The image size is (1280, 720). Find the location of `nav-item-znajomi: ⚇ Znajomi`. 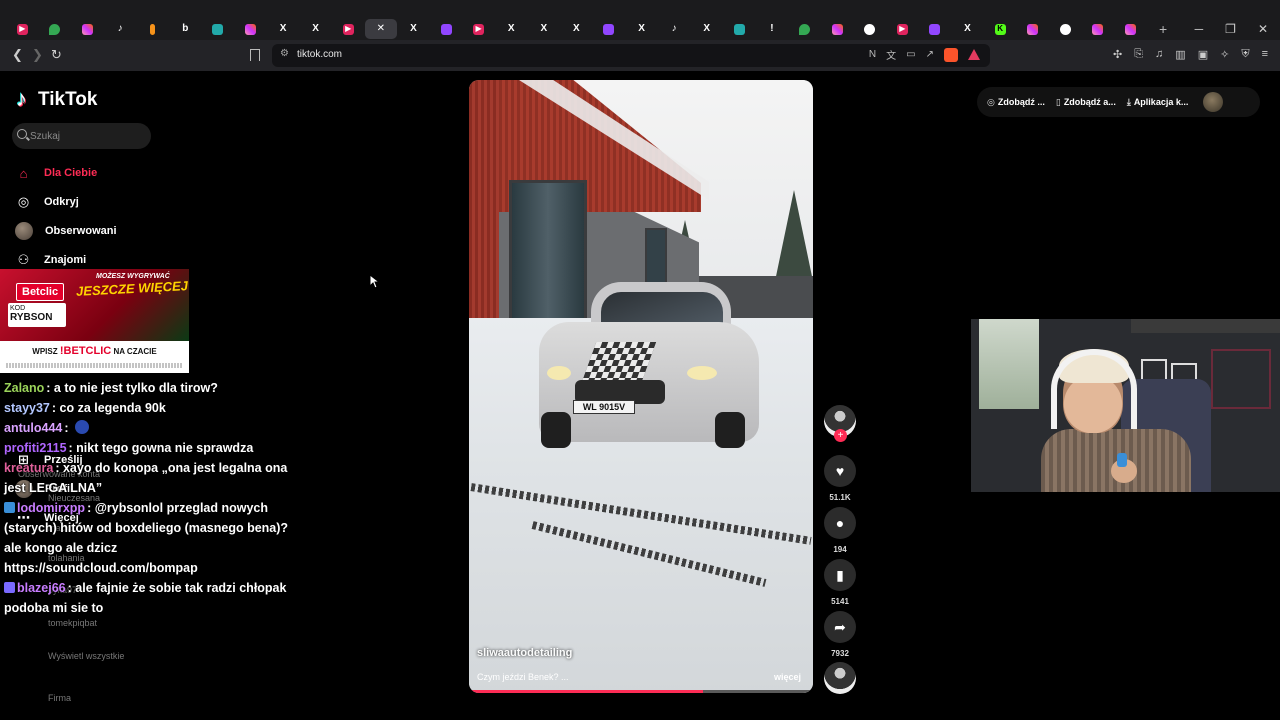

nav-item-znajomi: ⚇ Znajomi is located at coordinates (95, 260).